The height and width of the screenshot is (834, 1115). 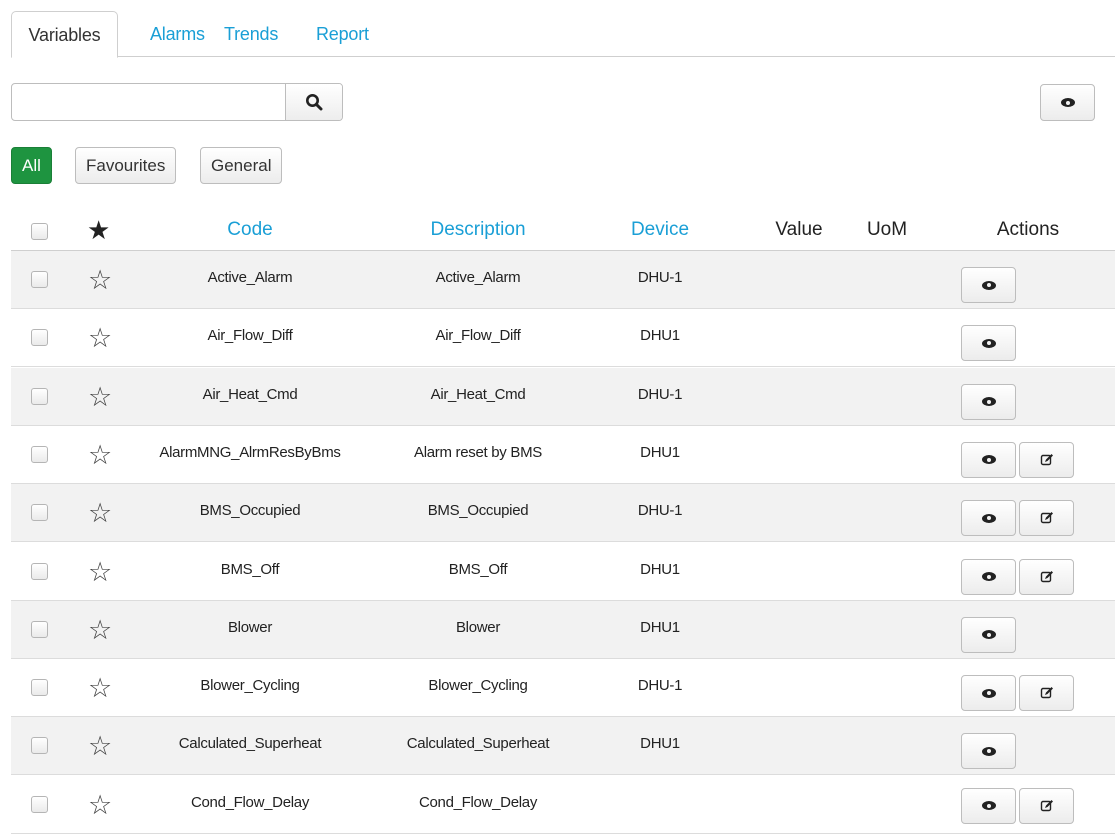 I want to click on search-box, so click(x=177, y=102).